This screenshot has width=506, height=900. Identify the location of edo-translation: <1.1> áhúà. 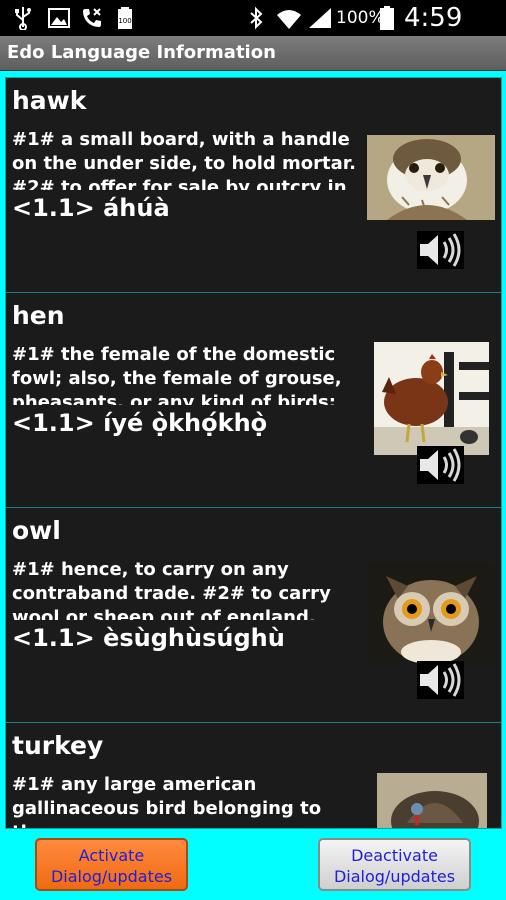
(91, 208).